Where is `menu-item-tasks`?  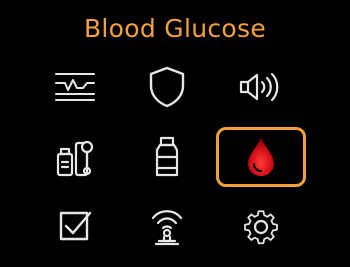
menu-item-tasks is located at coordinates (75, 226).